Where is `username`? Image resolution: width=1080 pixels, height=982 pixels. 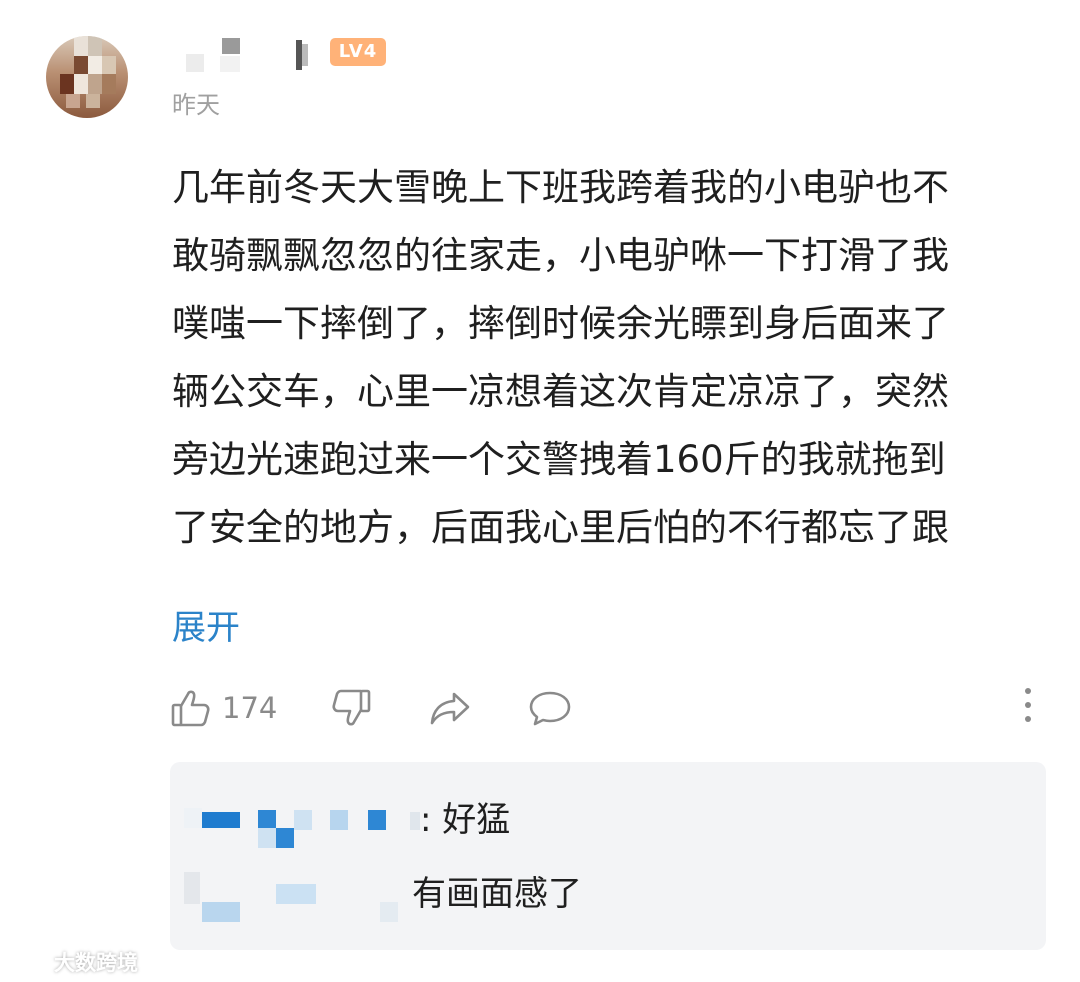
username is located at coordinates (252, 56).